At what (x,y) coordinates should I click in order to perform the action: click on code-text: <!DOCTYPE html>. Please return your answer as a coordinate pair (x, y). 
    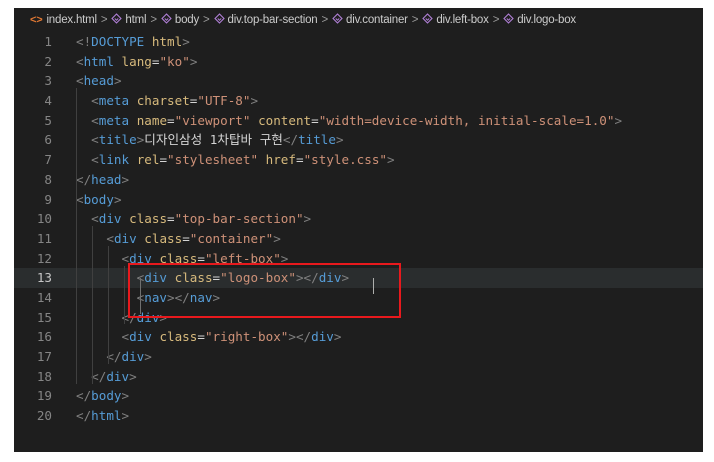
    Looking at the image, I should click on (133, 42).